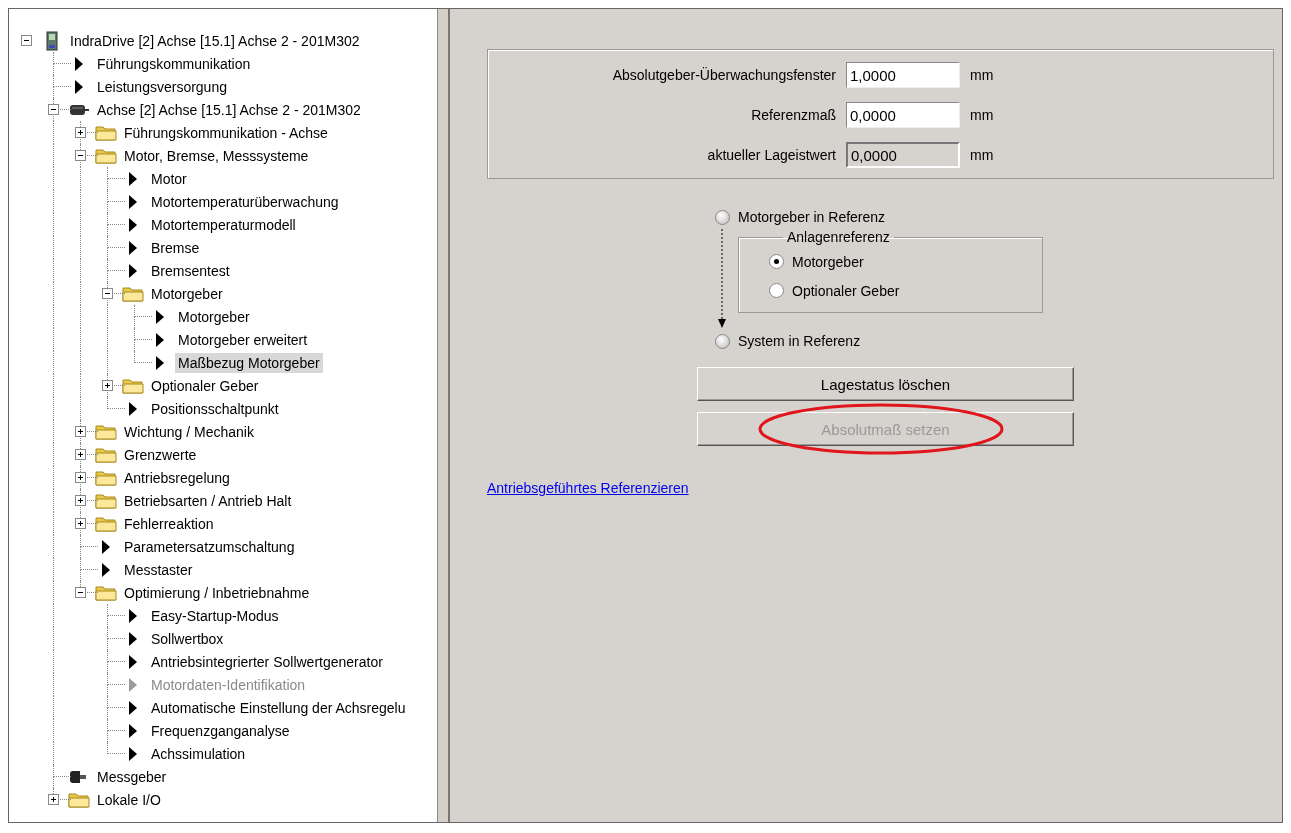  What do you see at coordinates (208, 500) in the screenshot?
I see `tree-item: Betriebsarten / Antrieb Halt` at bounding box center [208, 500].